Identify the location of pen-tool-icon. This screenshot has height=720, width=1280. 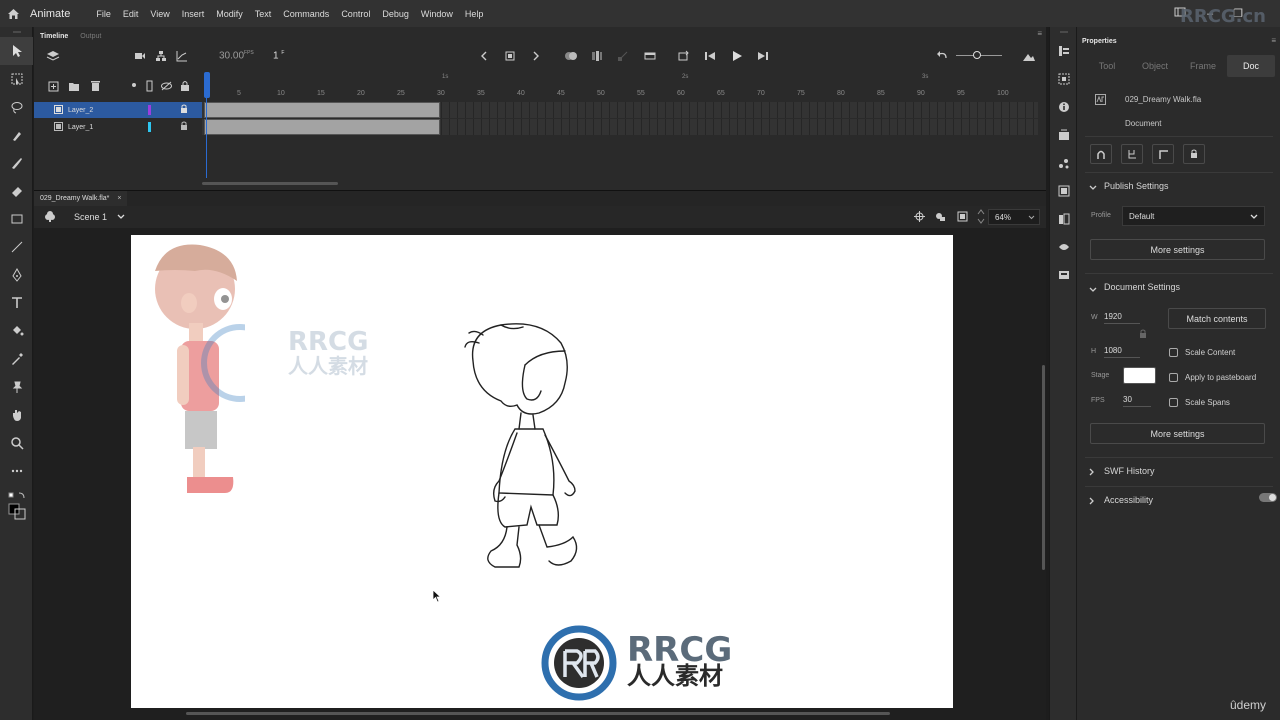
(16, 275).